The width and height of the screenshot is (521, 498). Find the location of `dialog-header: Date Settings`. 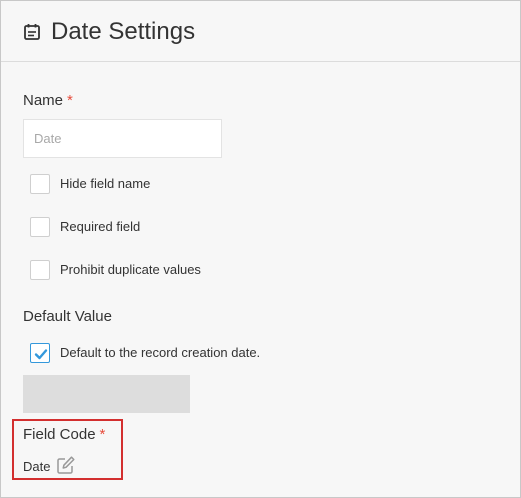

dialog-header: Date Settings is located at coordinates (260, 31).